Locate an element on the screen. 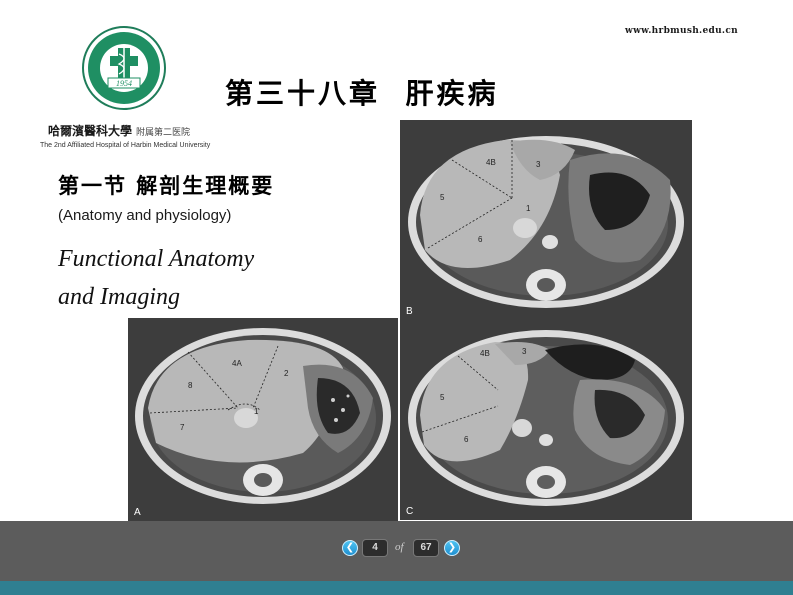 The image size is (793, 595). university-name: 哈爾濱醫科大學 附属第二医院 is located at coordinates (119, 131).